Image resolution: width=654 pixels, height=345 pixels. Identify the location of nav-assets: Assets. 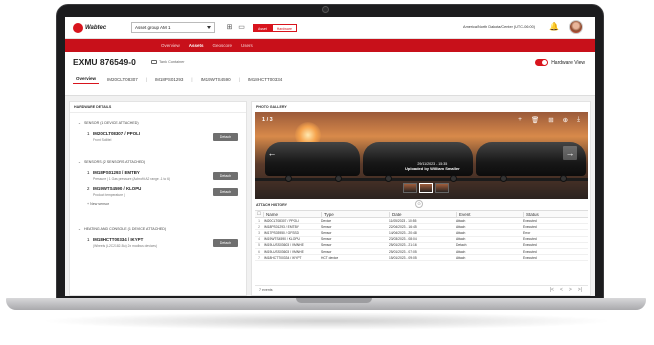
(196, 45).